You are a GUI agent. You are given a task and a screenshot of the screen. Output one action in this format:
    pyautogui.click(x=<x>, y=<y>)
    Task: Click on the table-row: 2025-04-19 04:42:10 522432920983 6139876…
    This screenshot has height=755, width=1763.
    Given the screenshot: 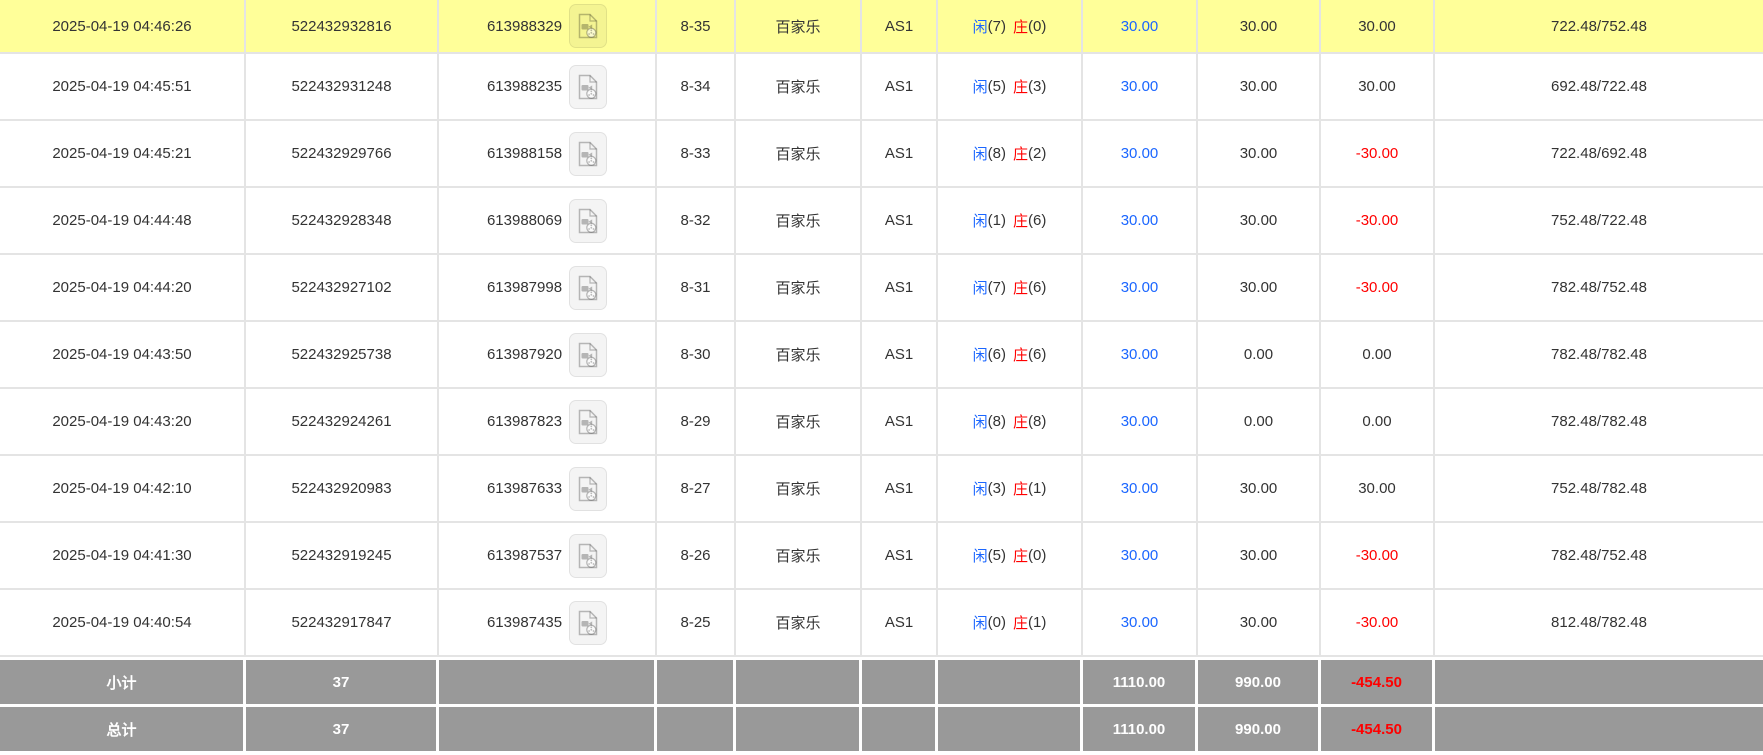 What is the action you would take?
    pyautogui.click(x=881, y=489)
    